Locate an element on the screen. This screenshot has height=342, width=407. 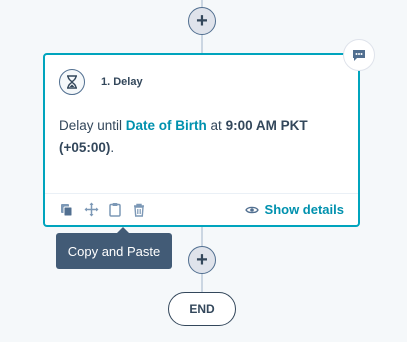
description-prefix: Delay until is located at coordinates (92, 125).